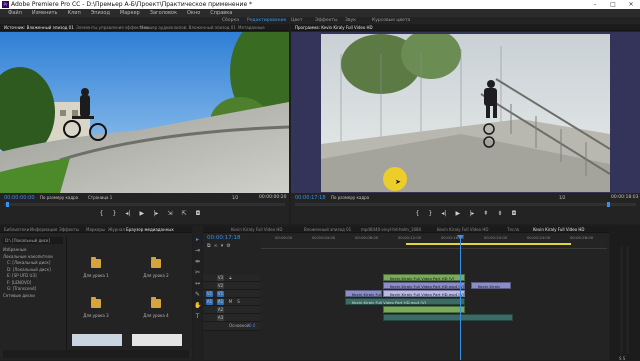 This screenshot has width=640, height=361. Describe the element at coordinates (100, 13) in the screenshot. I see `menu-sequence: Эпизод` at that location.